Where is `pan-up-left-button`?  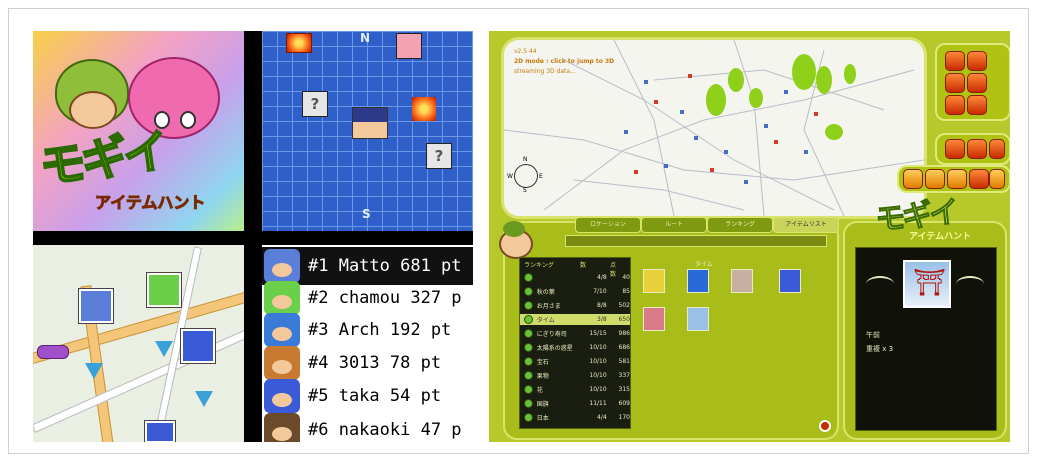
pan-up-left-button is located at coordinates (955, 61).